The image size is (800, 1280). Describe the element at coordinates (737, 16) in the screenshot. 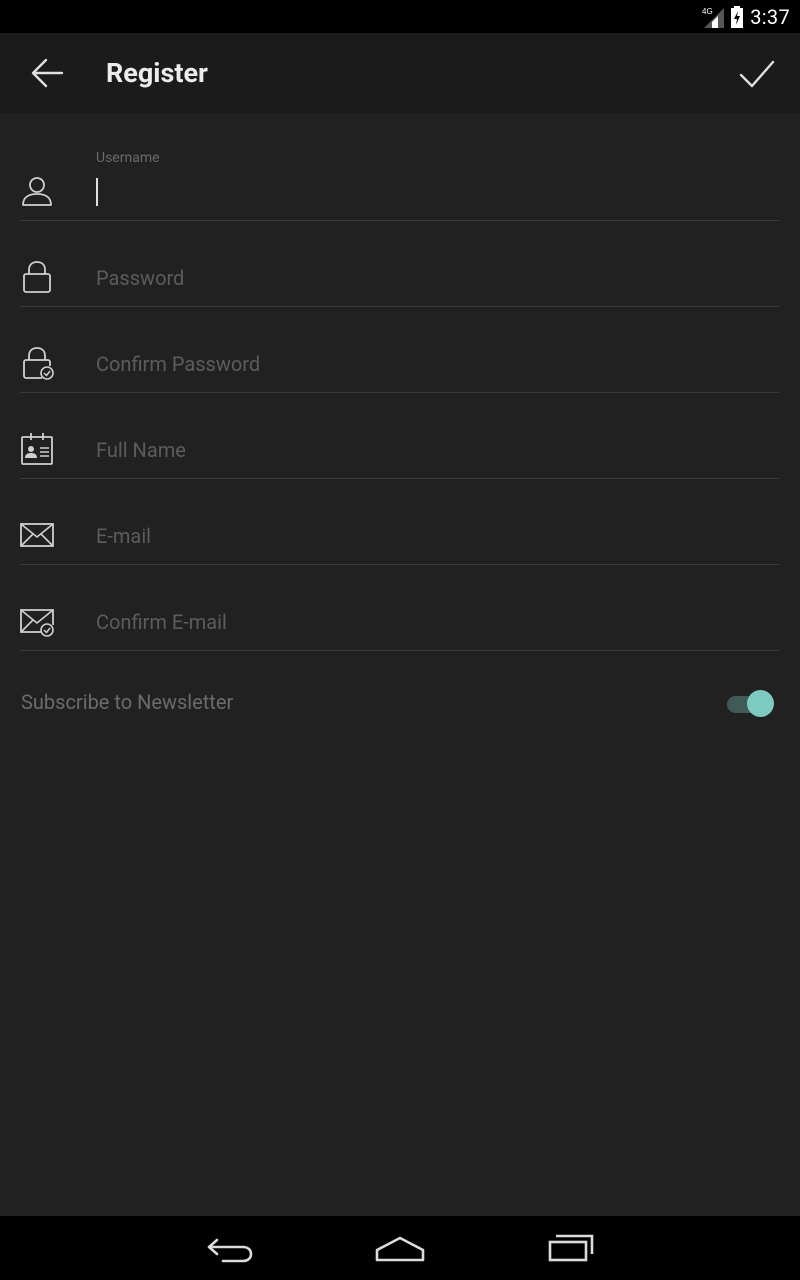

I see `battery-icon` at that location.